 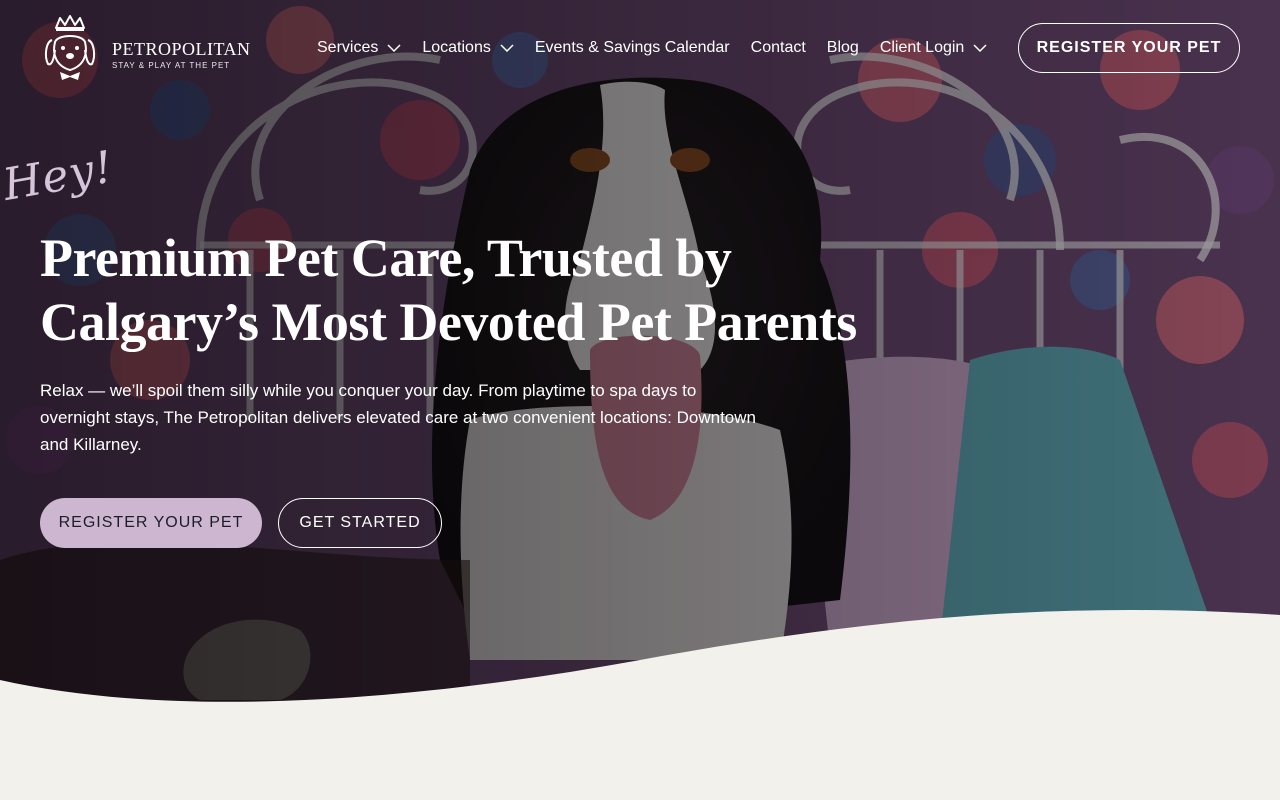 What do you see at coordinates (181, 48) in the screenshot?
I see `brand-name: PETROPOLITAN` at bounding box center [181, 48].